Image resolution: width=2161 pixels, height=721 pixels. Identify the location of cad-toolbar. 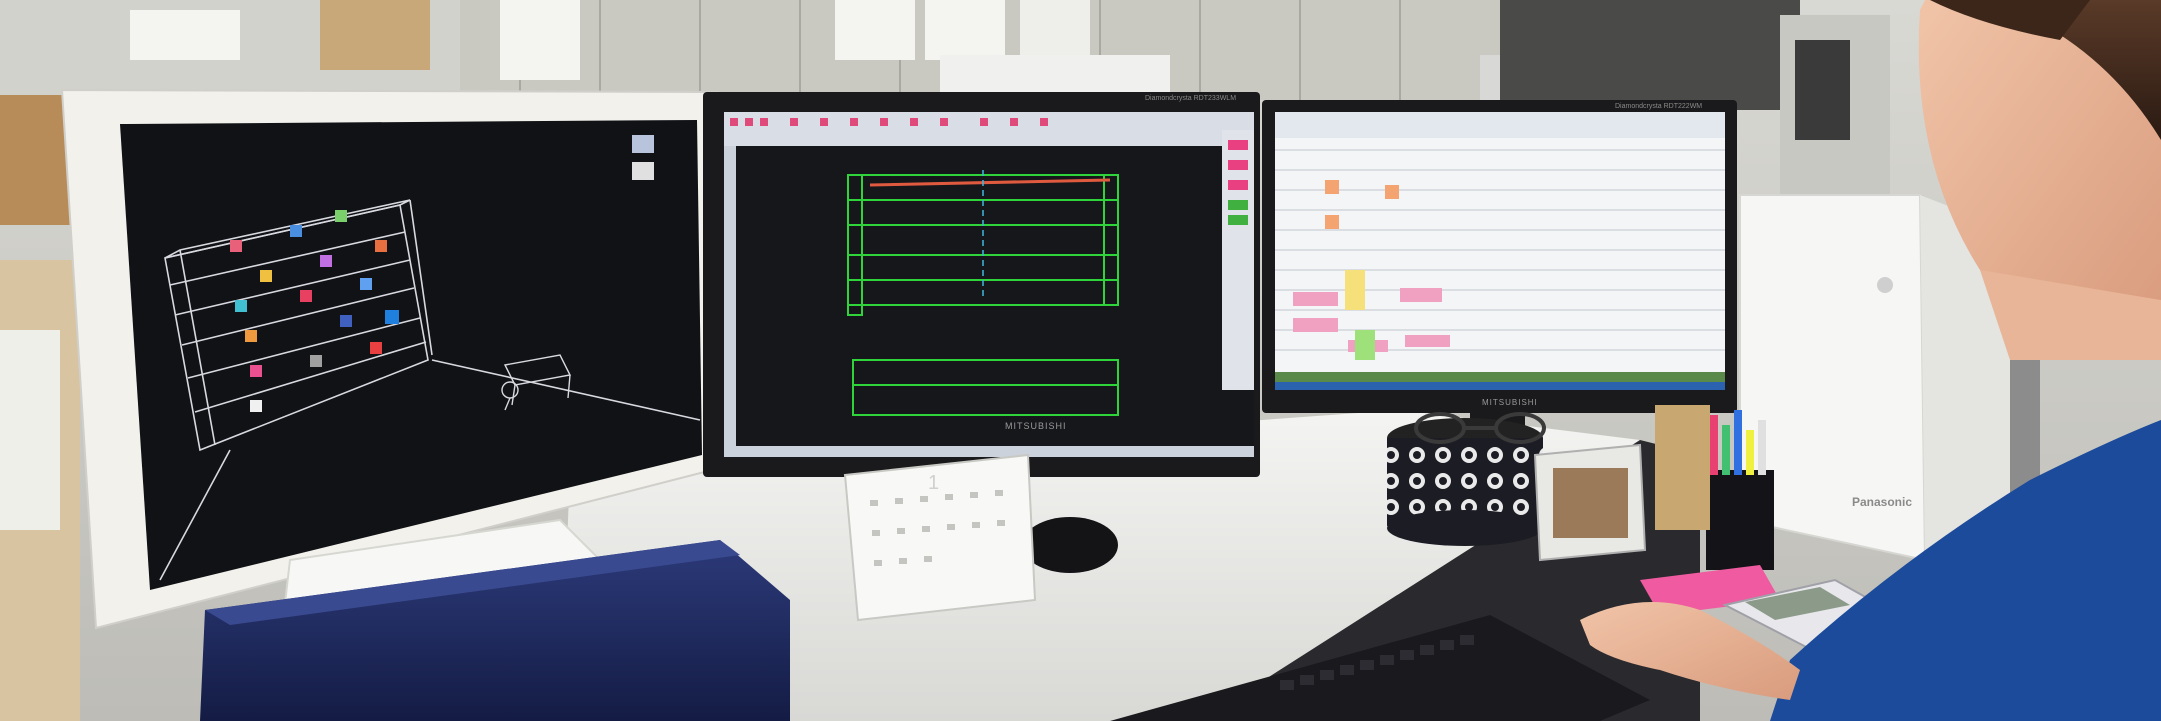
(989, 129).